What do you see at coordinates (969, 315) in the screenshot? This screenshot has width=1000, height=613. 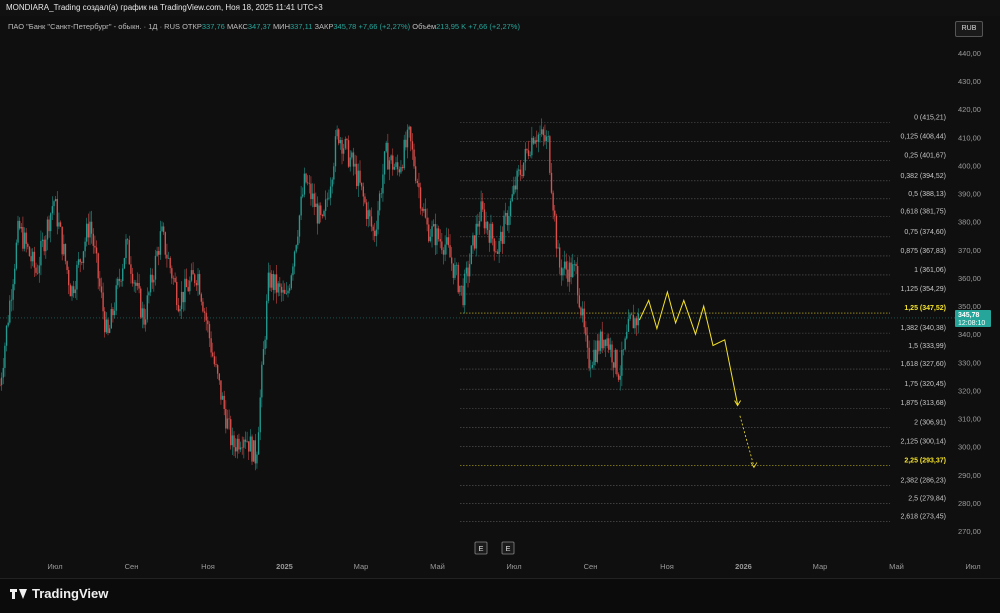 I see `last-price-value: 345,78` at bounding box center [969, 315].